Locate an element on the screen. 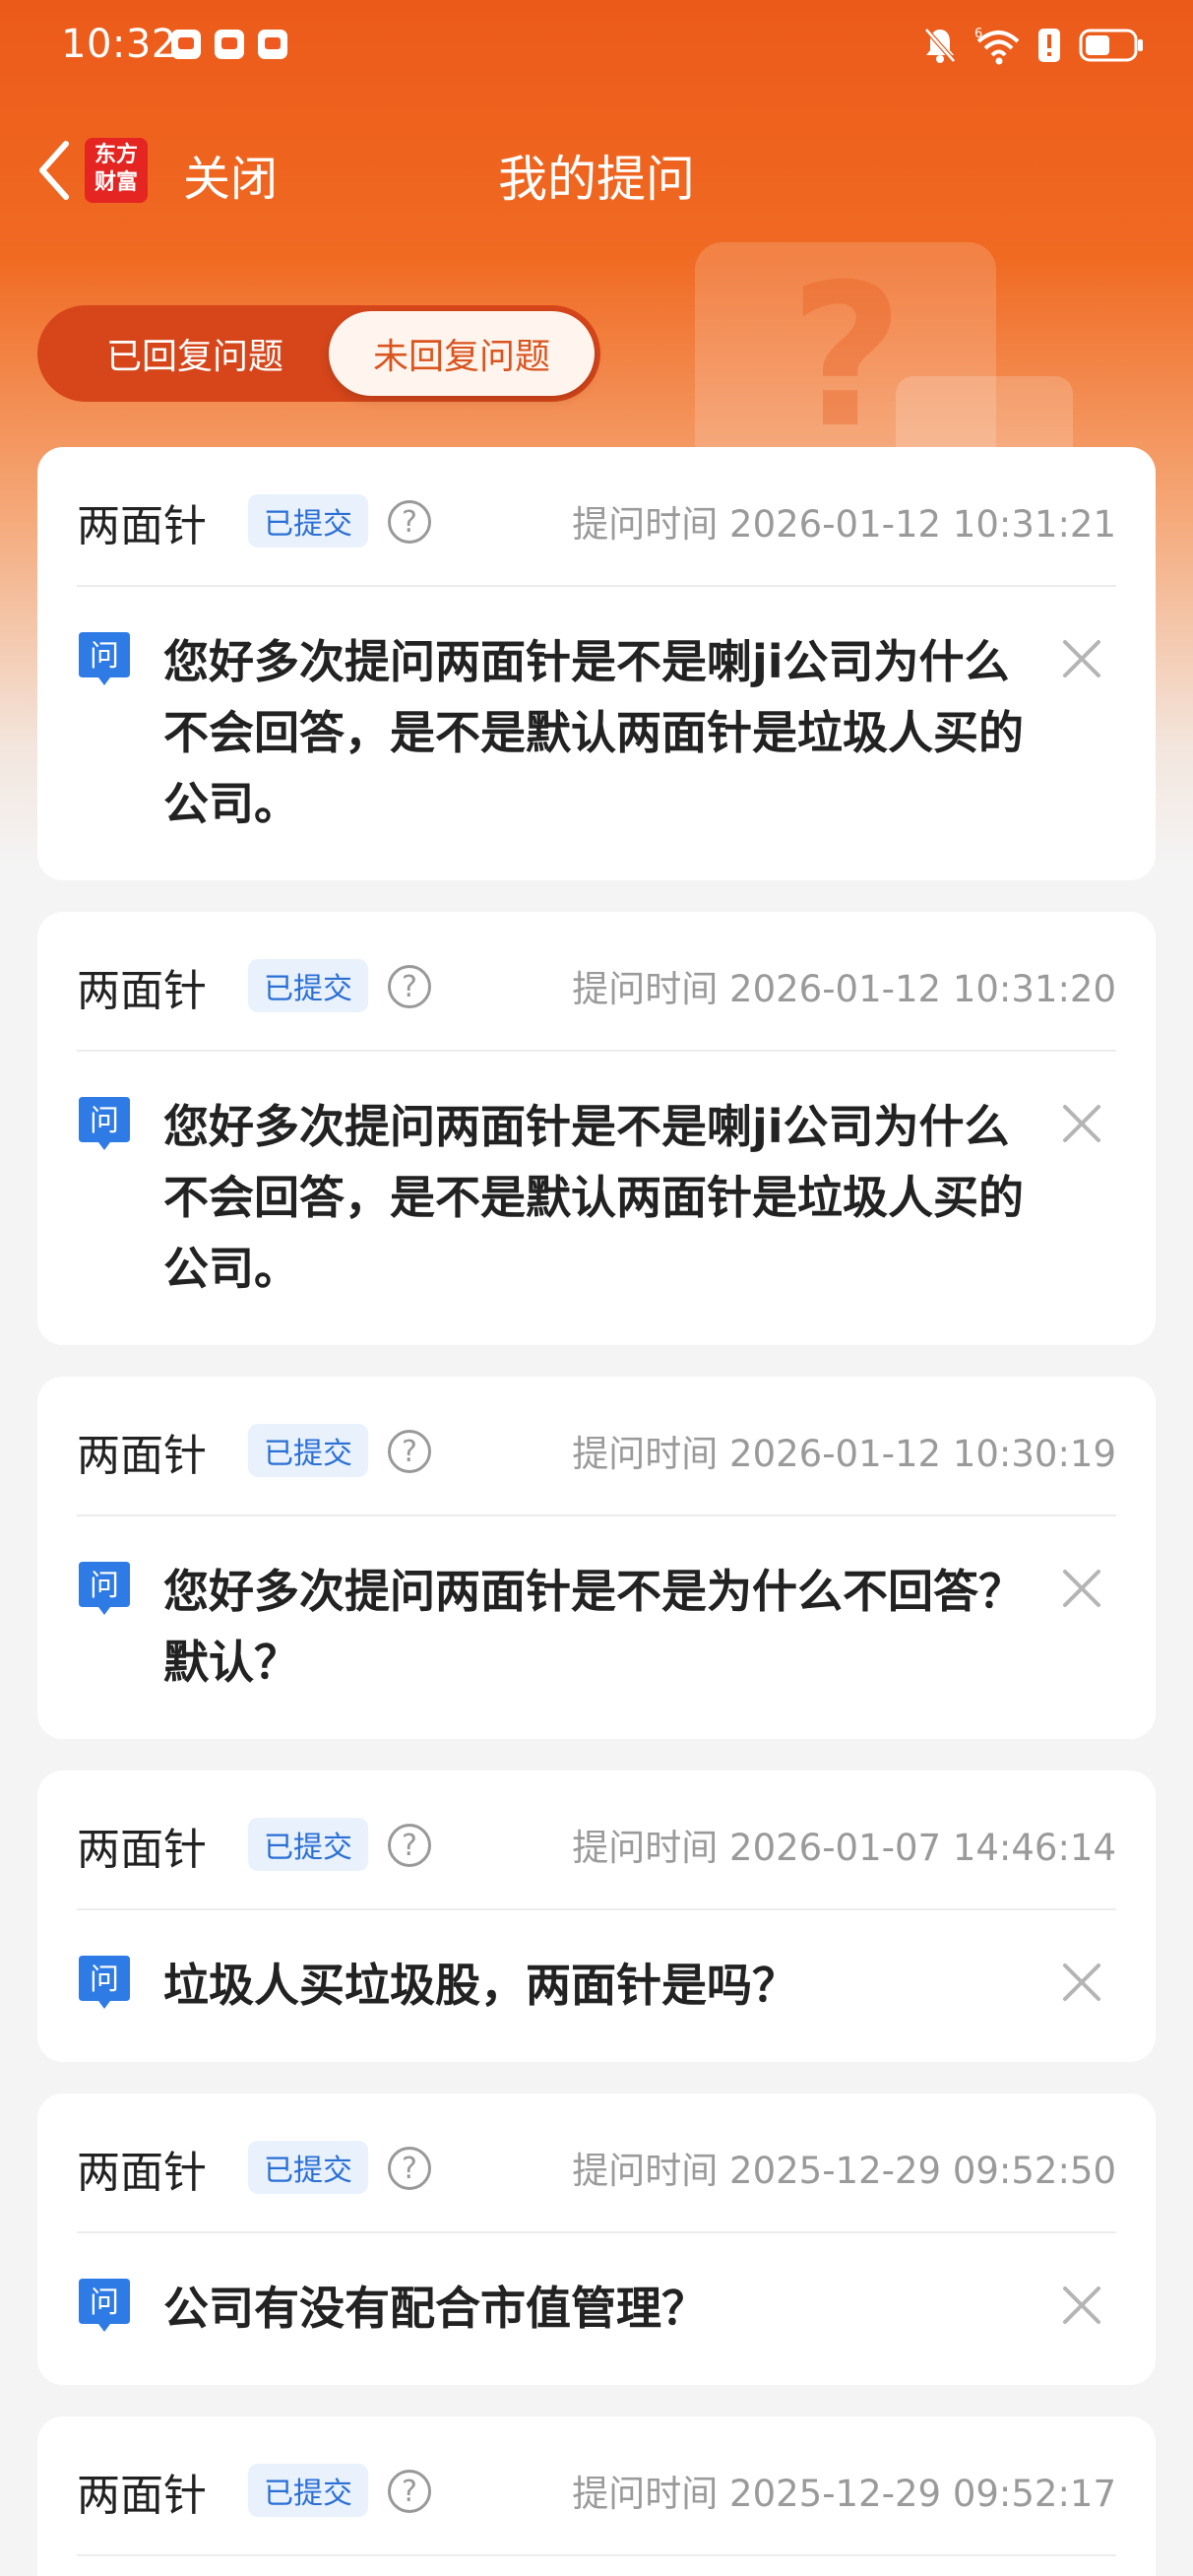 The height and width of the screenshot is (2576, 1193). question-tabs: 已回复问题 未回复问题 is located at coordinates (318, 353).